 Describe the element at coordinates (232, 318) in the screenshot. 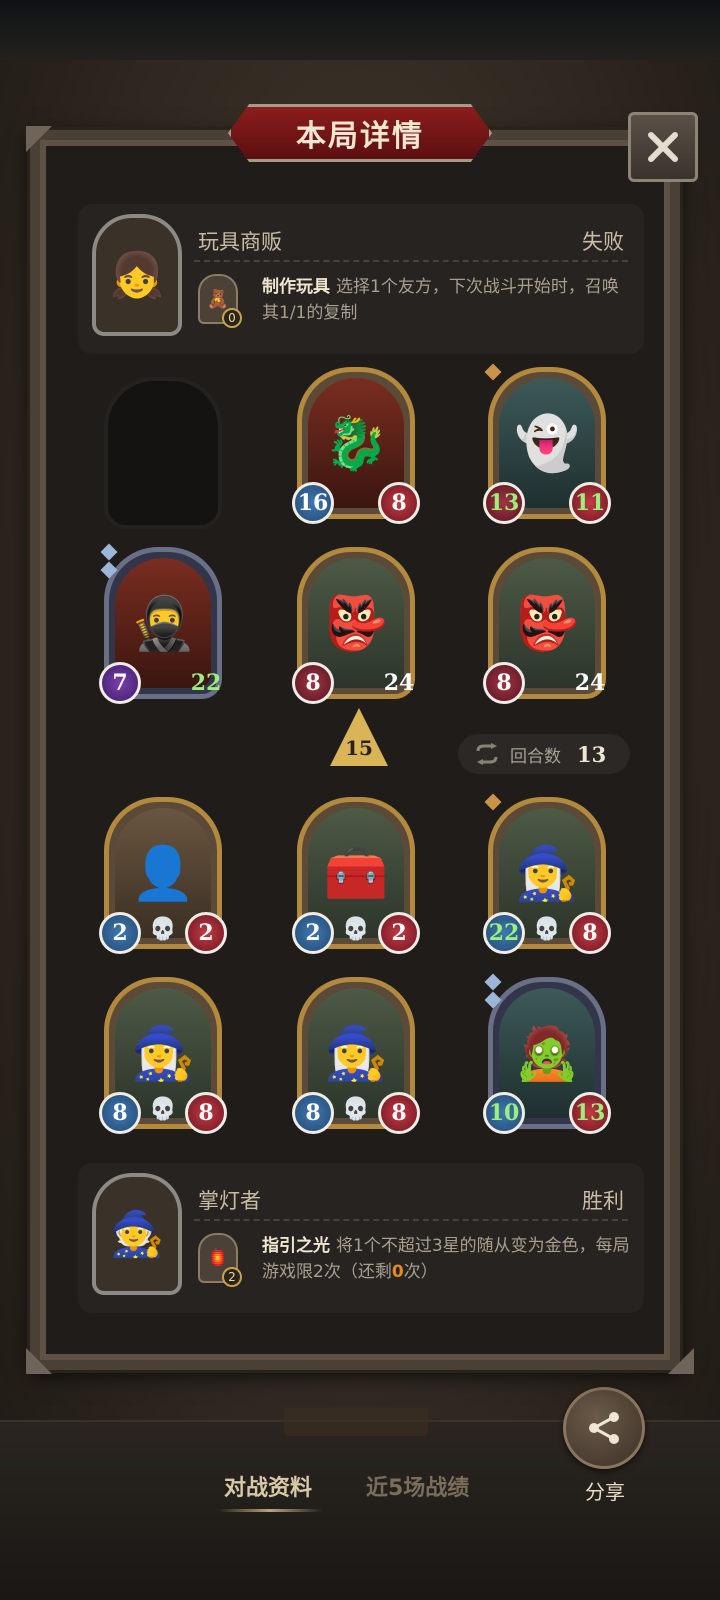

I see `skill-uses-badge: 0` at that location.